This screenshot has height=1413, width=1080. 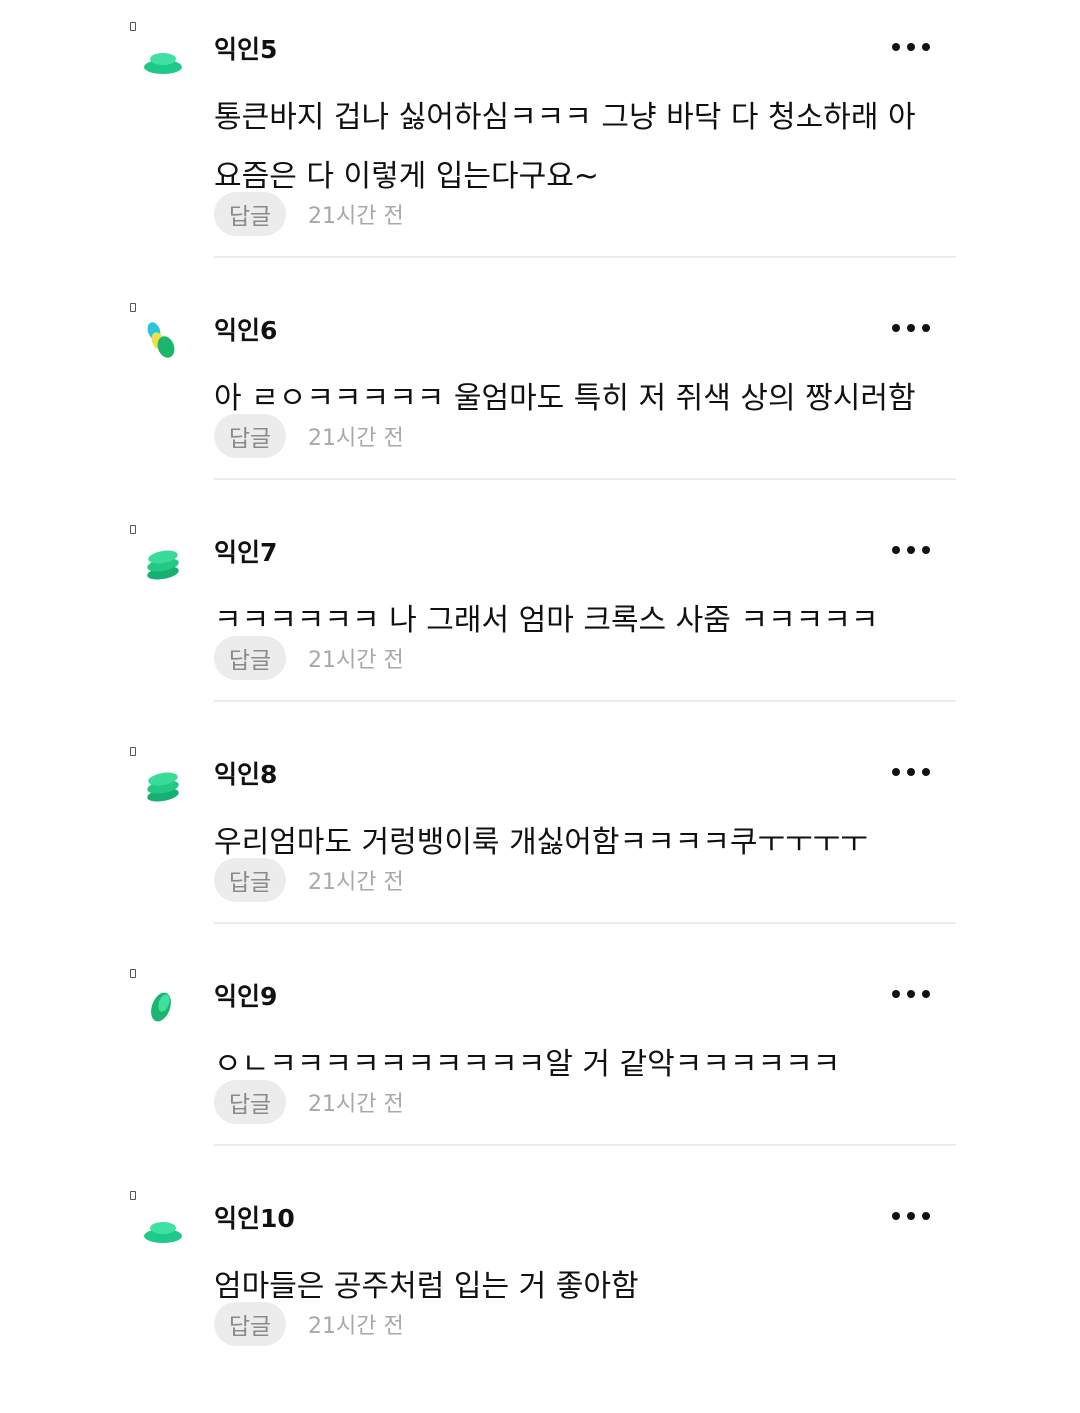 I want to click on comment-author: 익인8, so click(x=245, y=773).